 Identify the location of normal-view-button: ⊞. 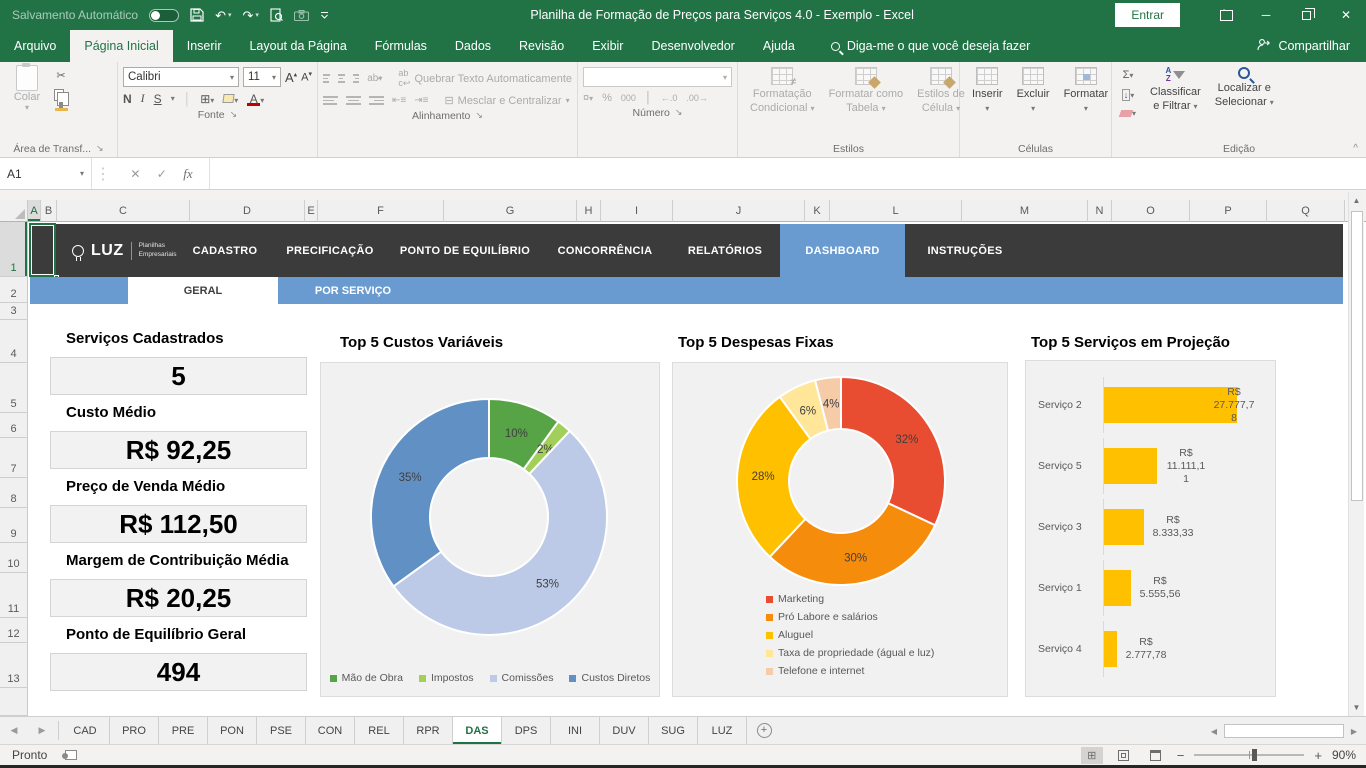
(1091, 755).